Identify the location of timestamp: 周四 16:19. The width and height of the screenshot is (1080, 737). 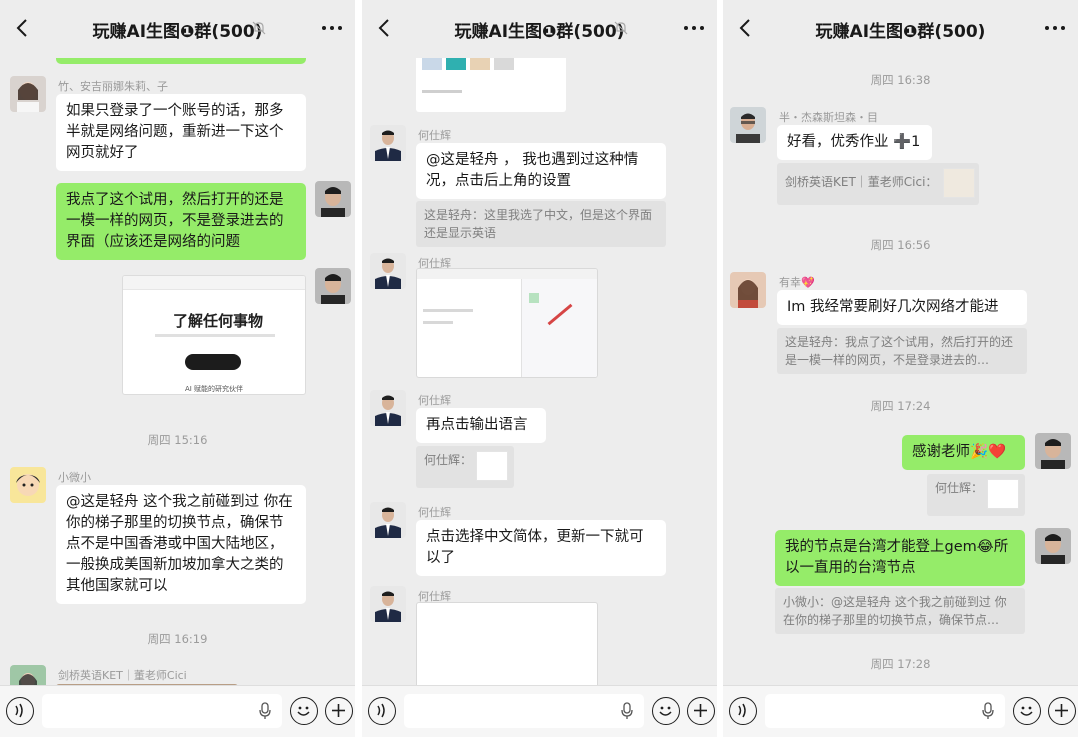
(177, 639).